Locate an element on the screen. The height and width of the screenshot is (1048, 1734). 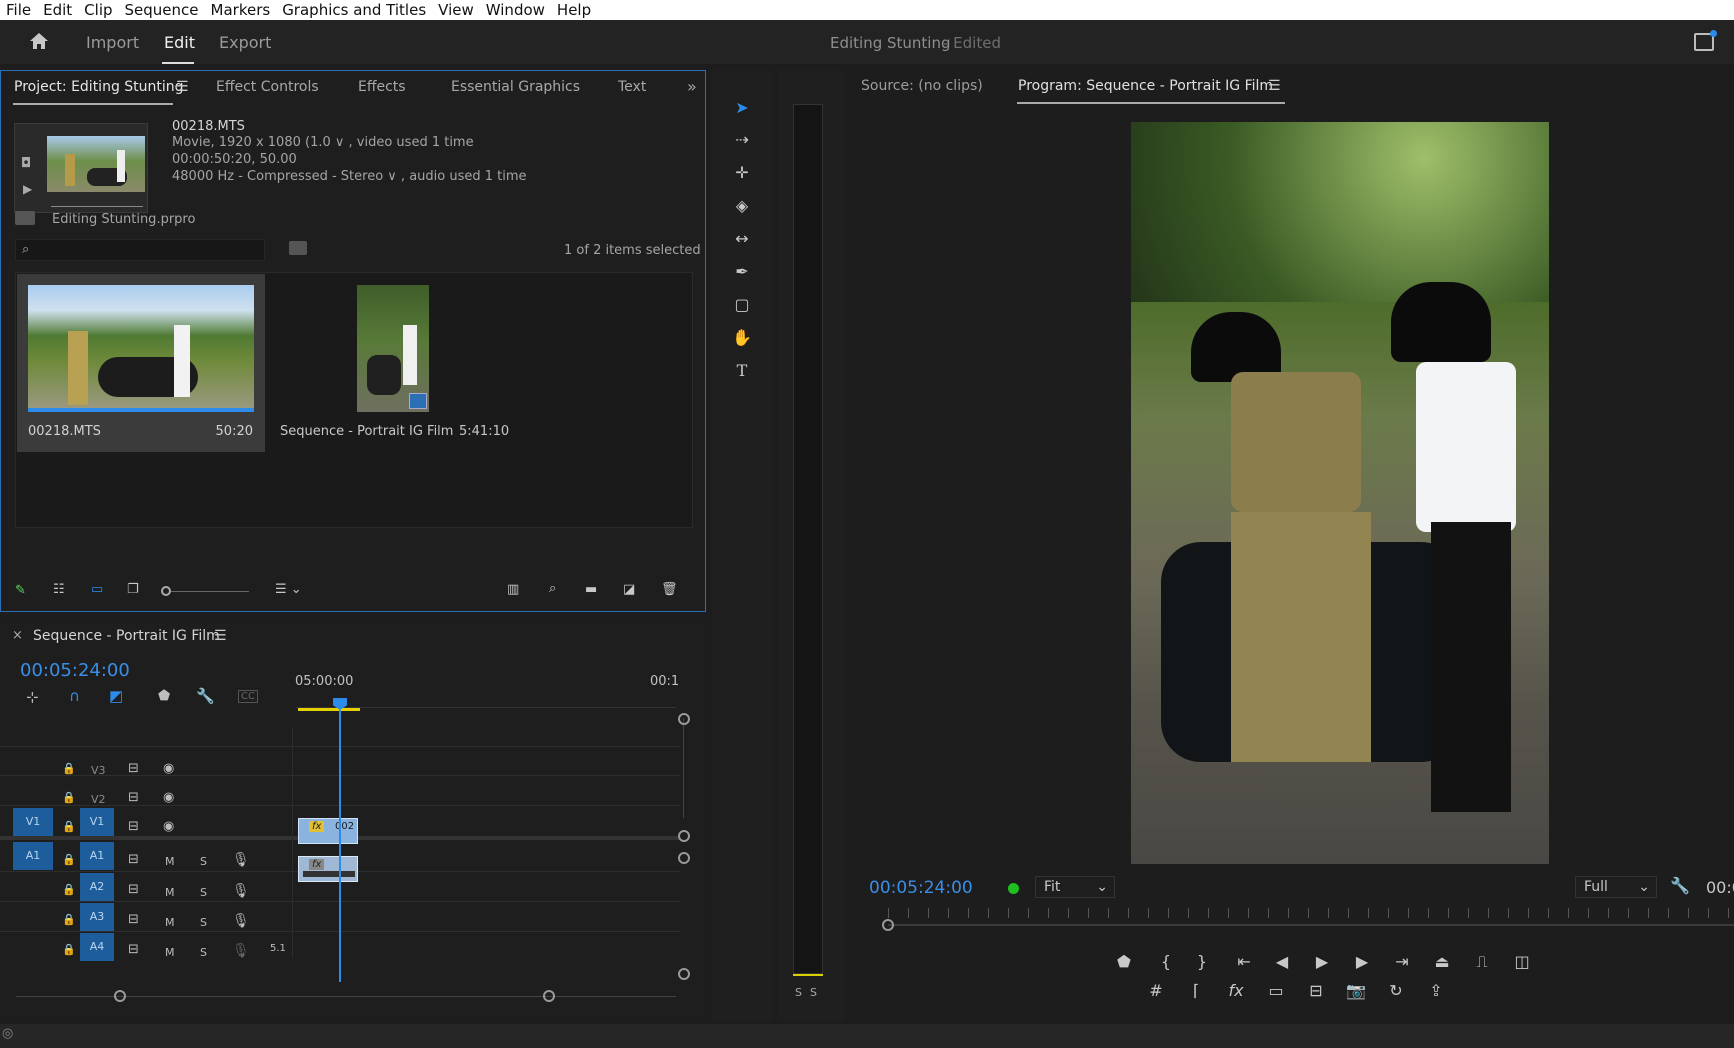
lift-button: ⏏ is located at coordinates (1442, 962).